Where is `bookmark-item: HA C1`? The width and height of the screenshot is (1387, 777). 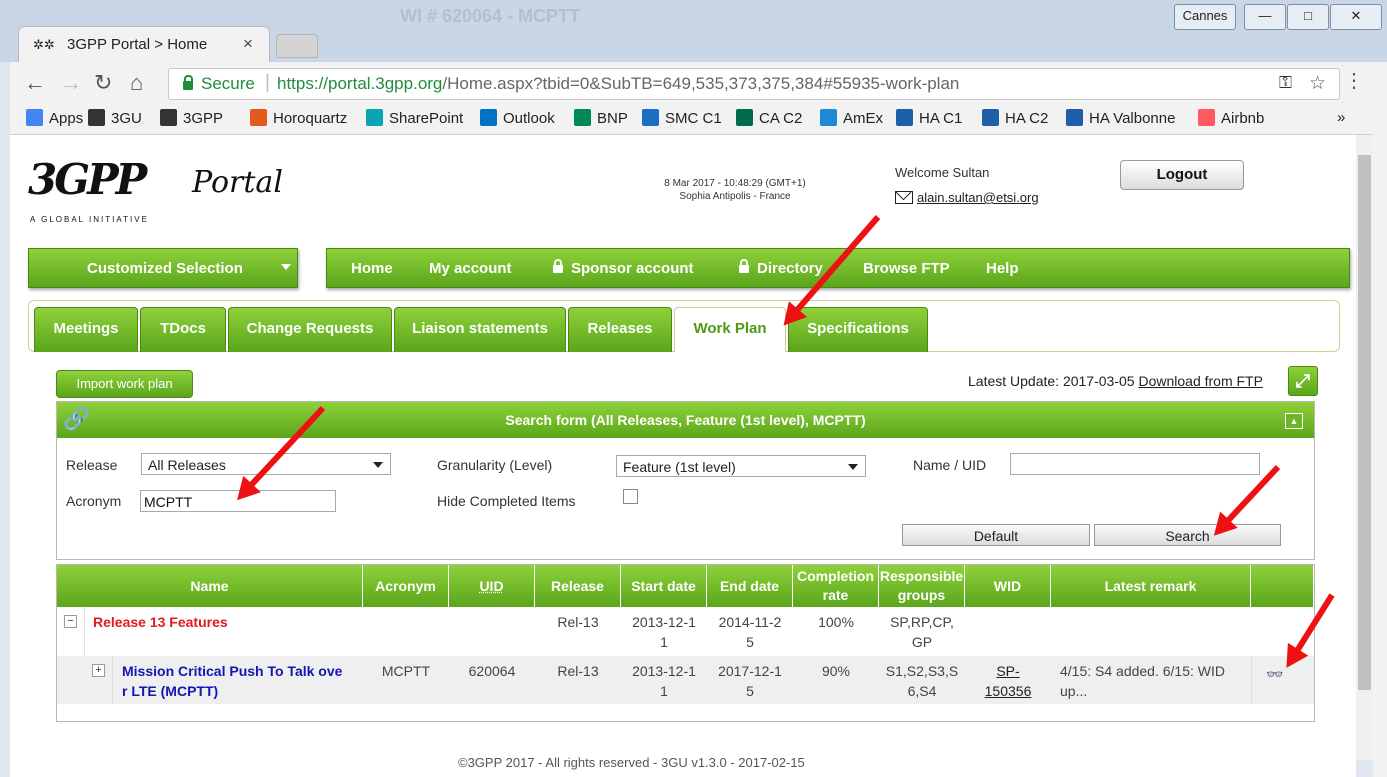 bookmark-item: HA C1 is located at coordinates (929, 118).